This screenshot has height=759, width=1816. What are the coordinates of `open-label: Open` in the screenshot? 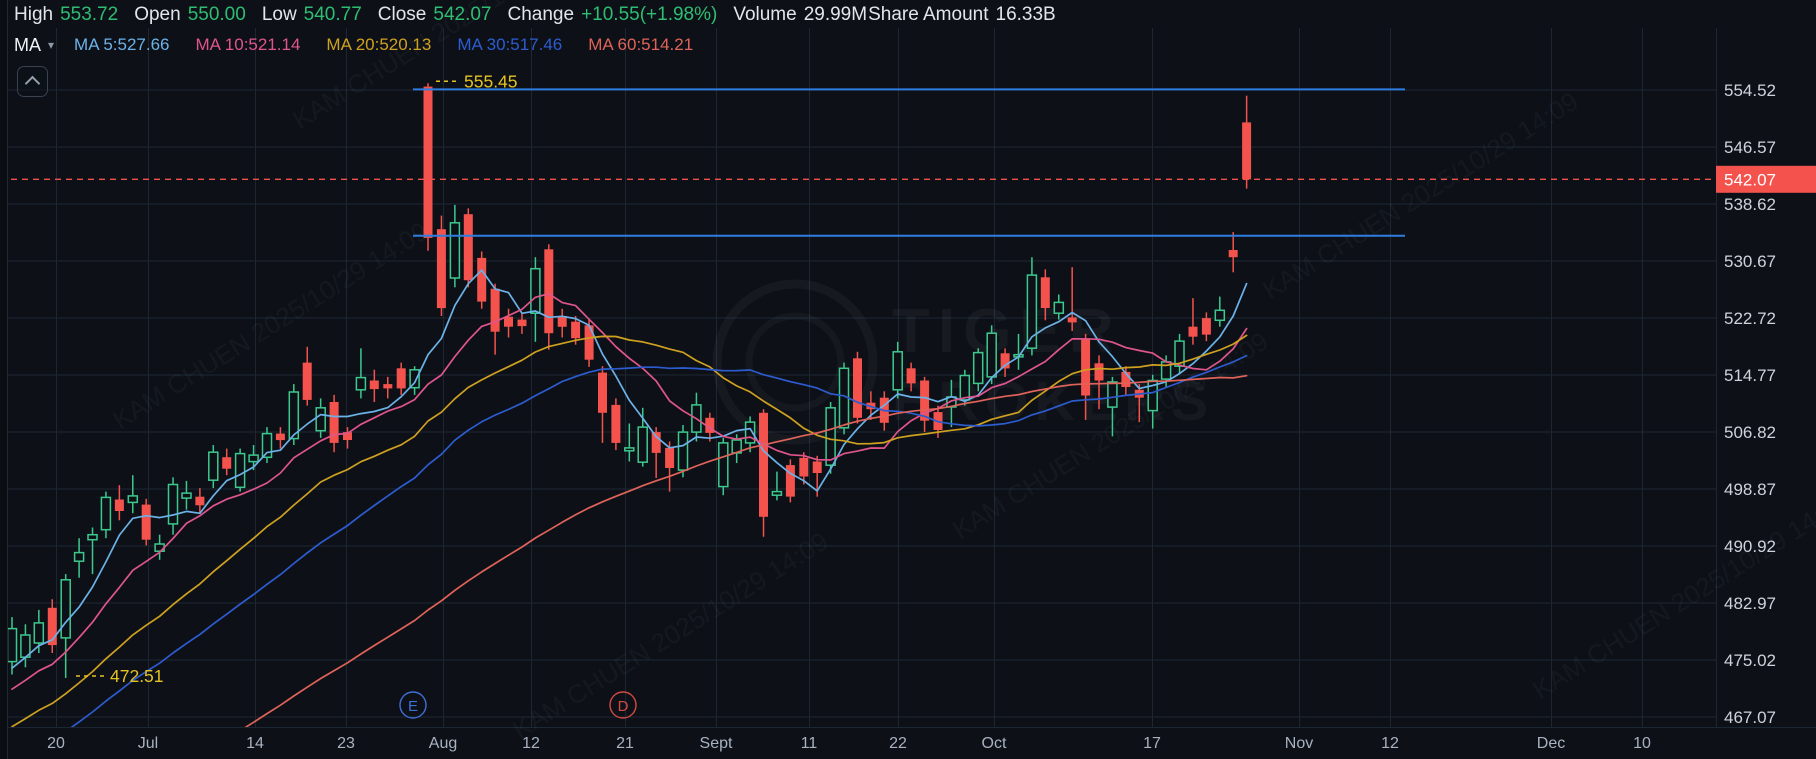 It's located at (157, 14).